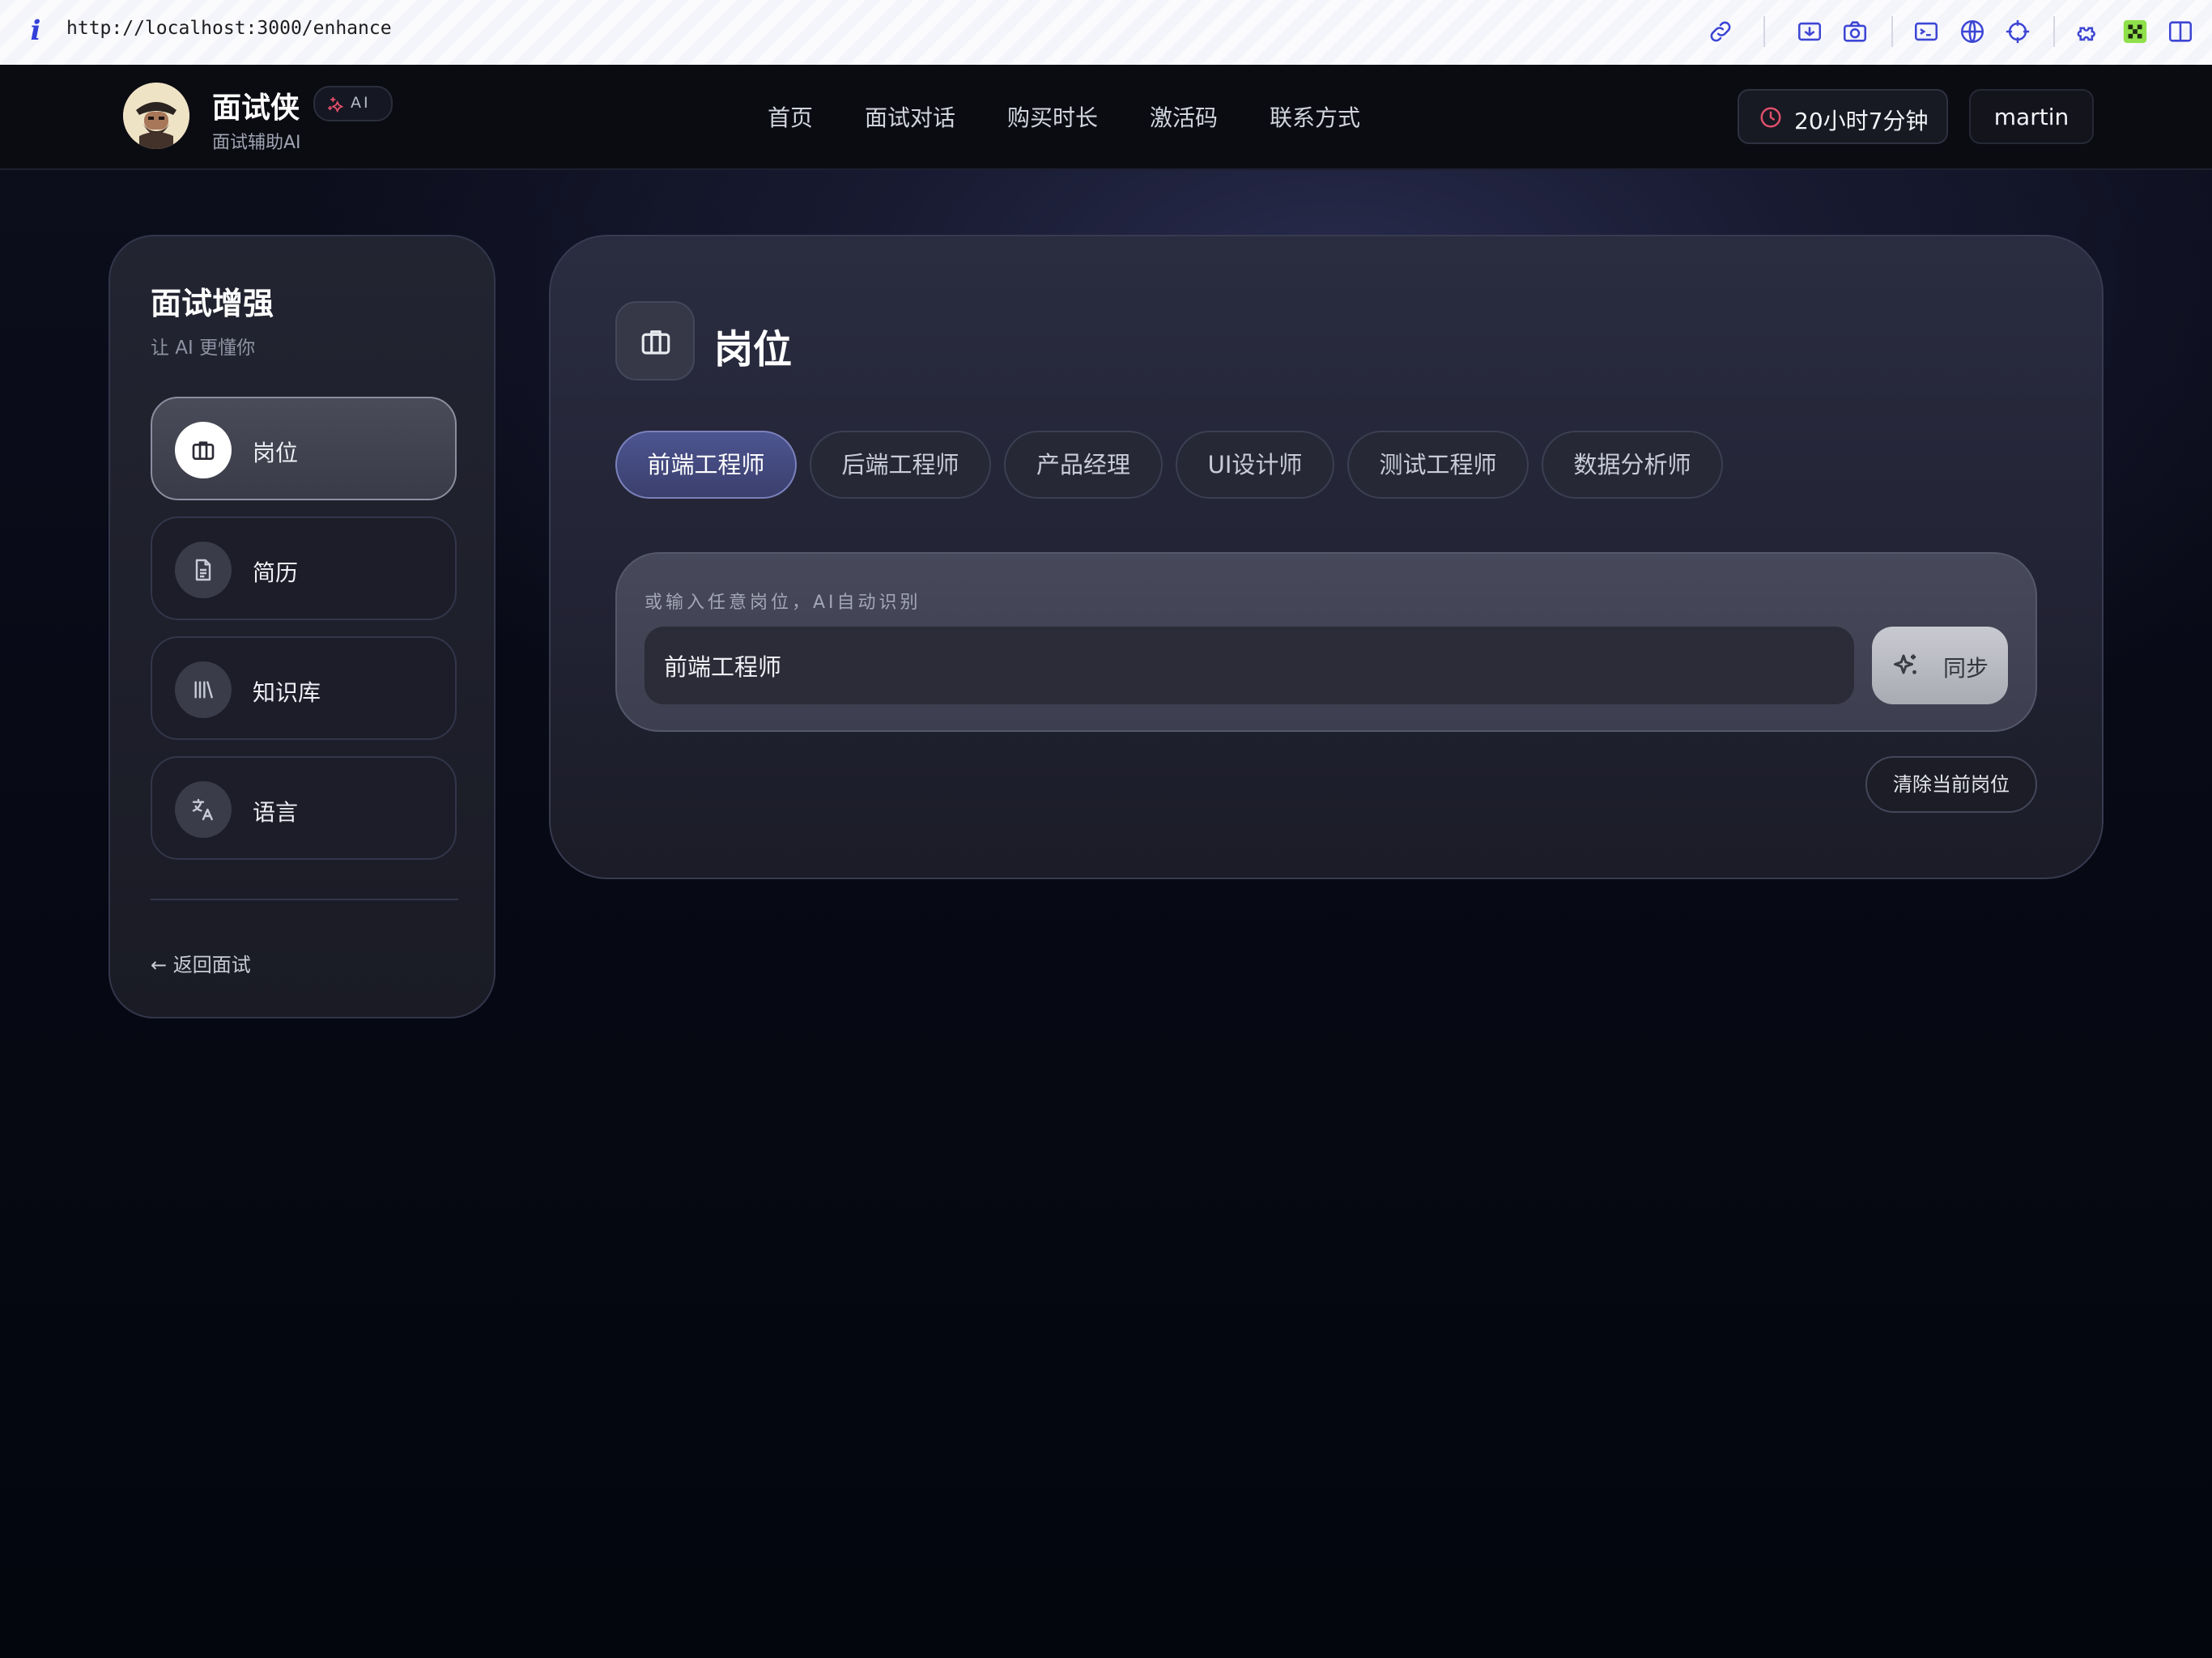 The image size is (2212, 1658). Describe the element at coordinates (304, 568) in the screenshot. I see `sidebar-item-resume: 简历` at that location.